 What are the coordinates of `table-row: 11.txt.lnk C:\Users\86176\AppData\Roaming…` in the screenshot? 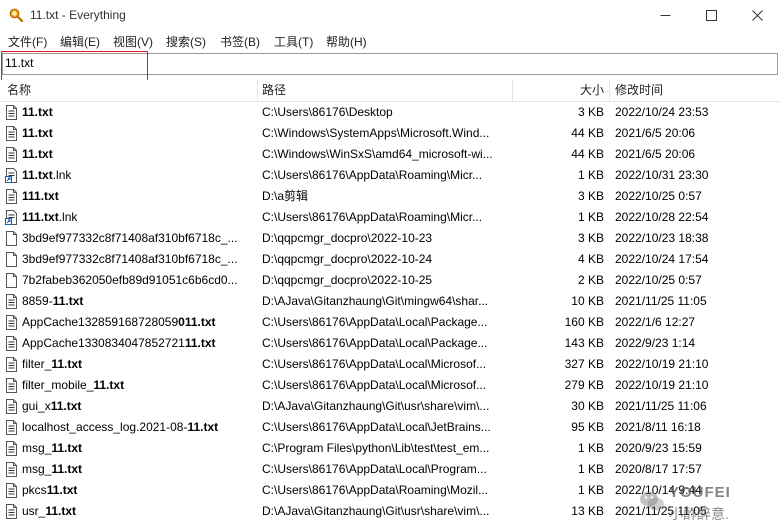 It's located at (390, 175).